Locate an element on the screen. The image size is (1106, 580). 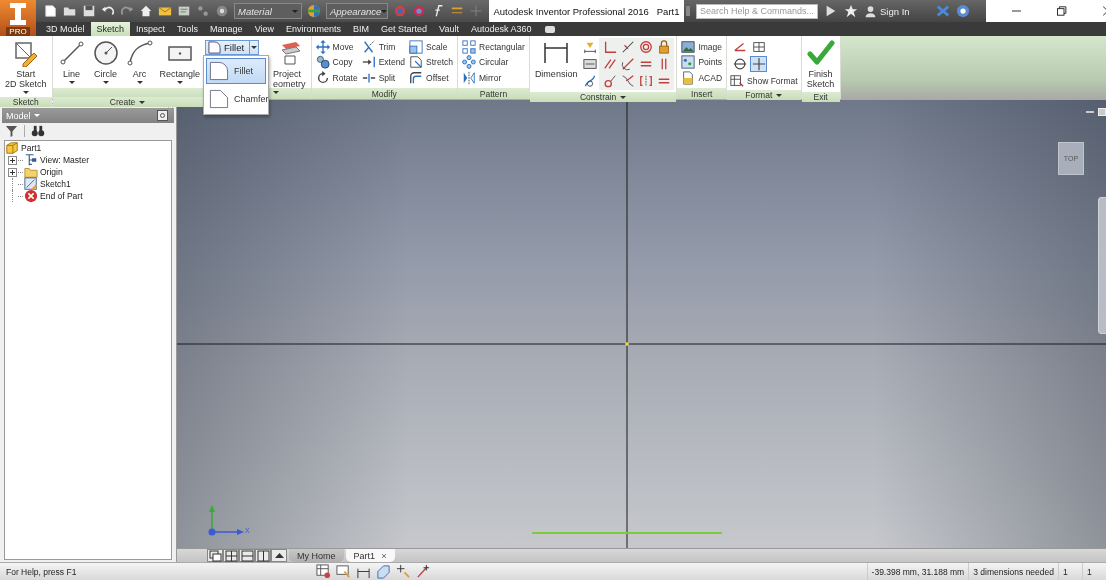
ribbon-button: Line is located at coordinates (71, 66).